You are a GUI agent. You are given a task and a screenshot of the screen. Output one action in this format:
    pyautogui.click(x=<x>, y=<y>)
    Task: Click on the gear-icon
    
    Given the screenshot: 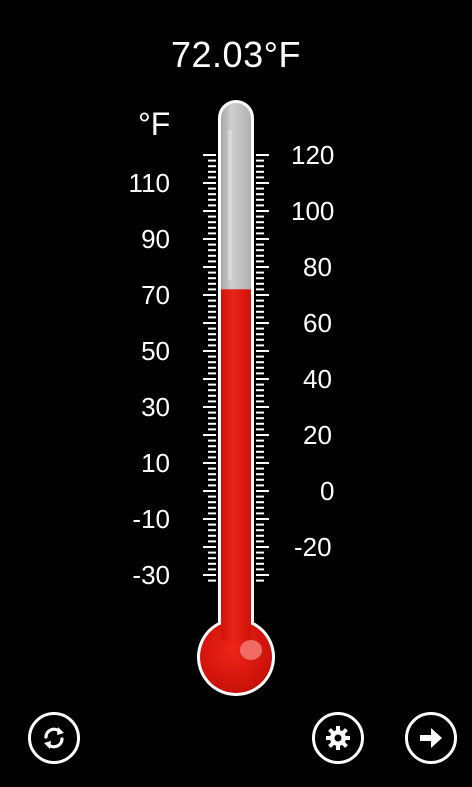 What is the action you would take?
    pyautogui.click(x=338, y=738)
    